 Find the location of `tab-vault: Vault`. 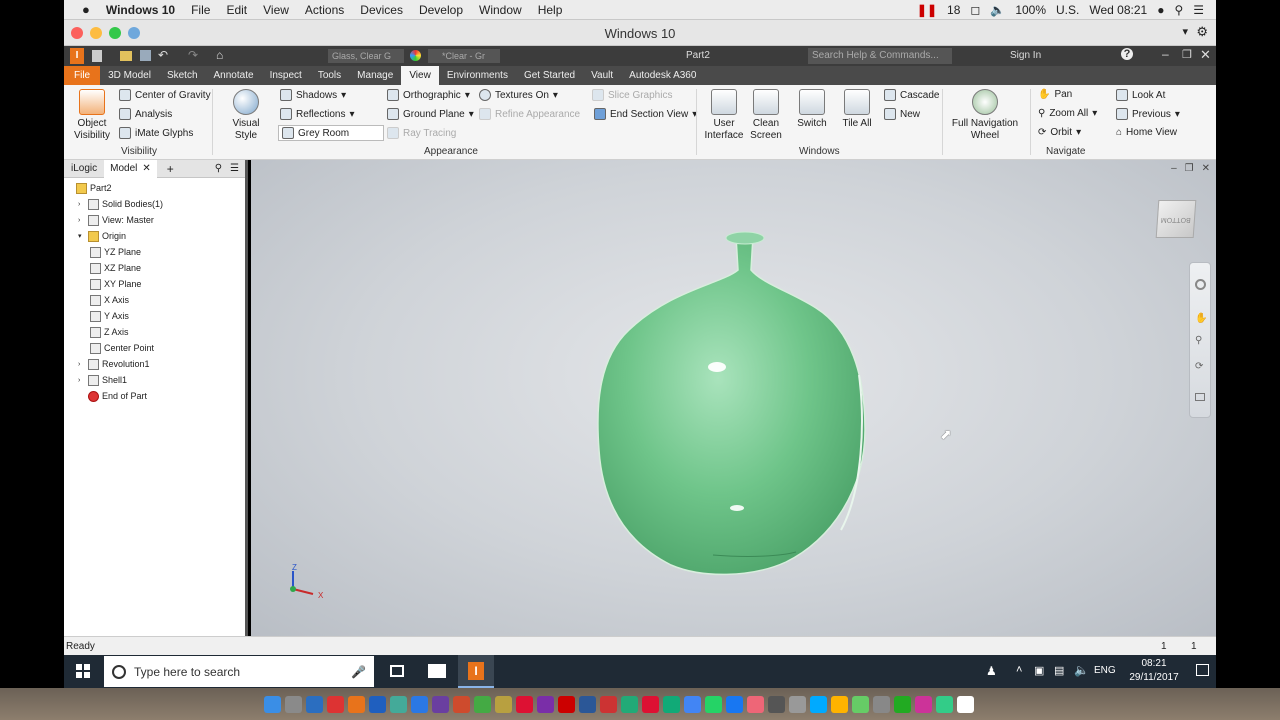

tab-vault: Vault is located at coordinates (602, 75).